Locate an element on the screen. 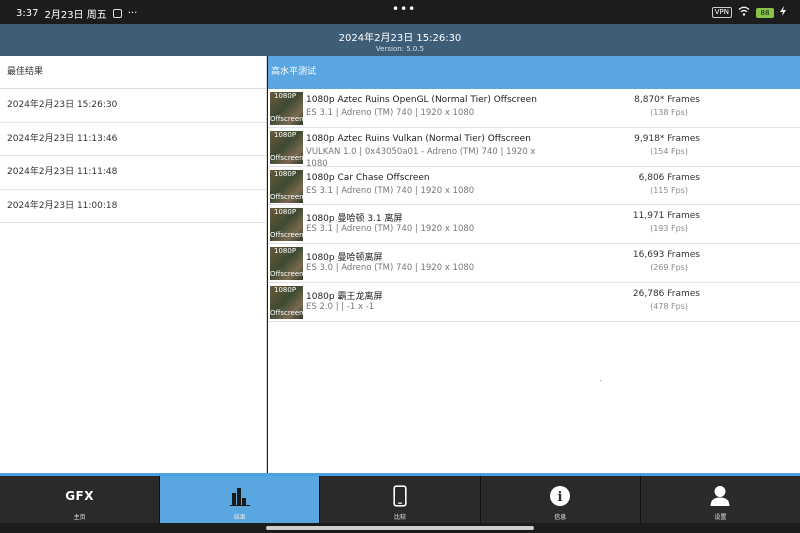  tab-label: 比较 is located at coordinates (400, 517).